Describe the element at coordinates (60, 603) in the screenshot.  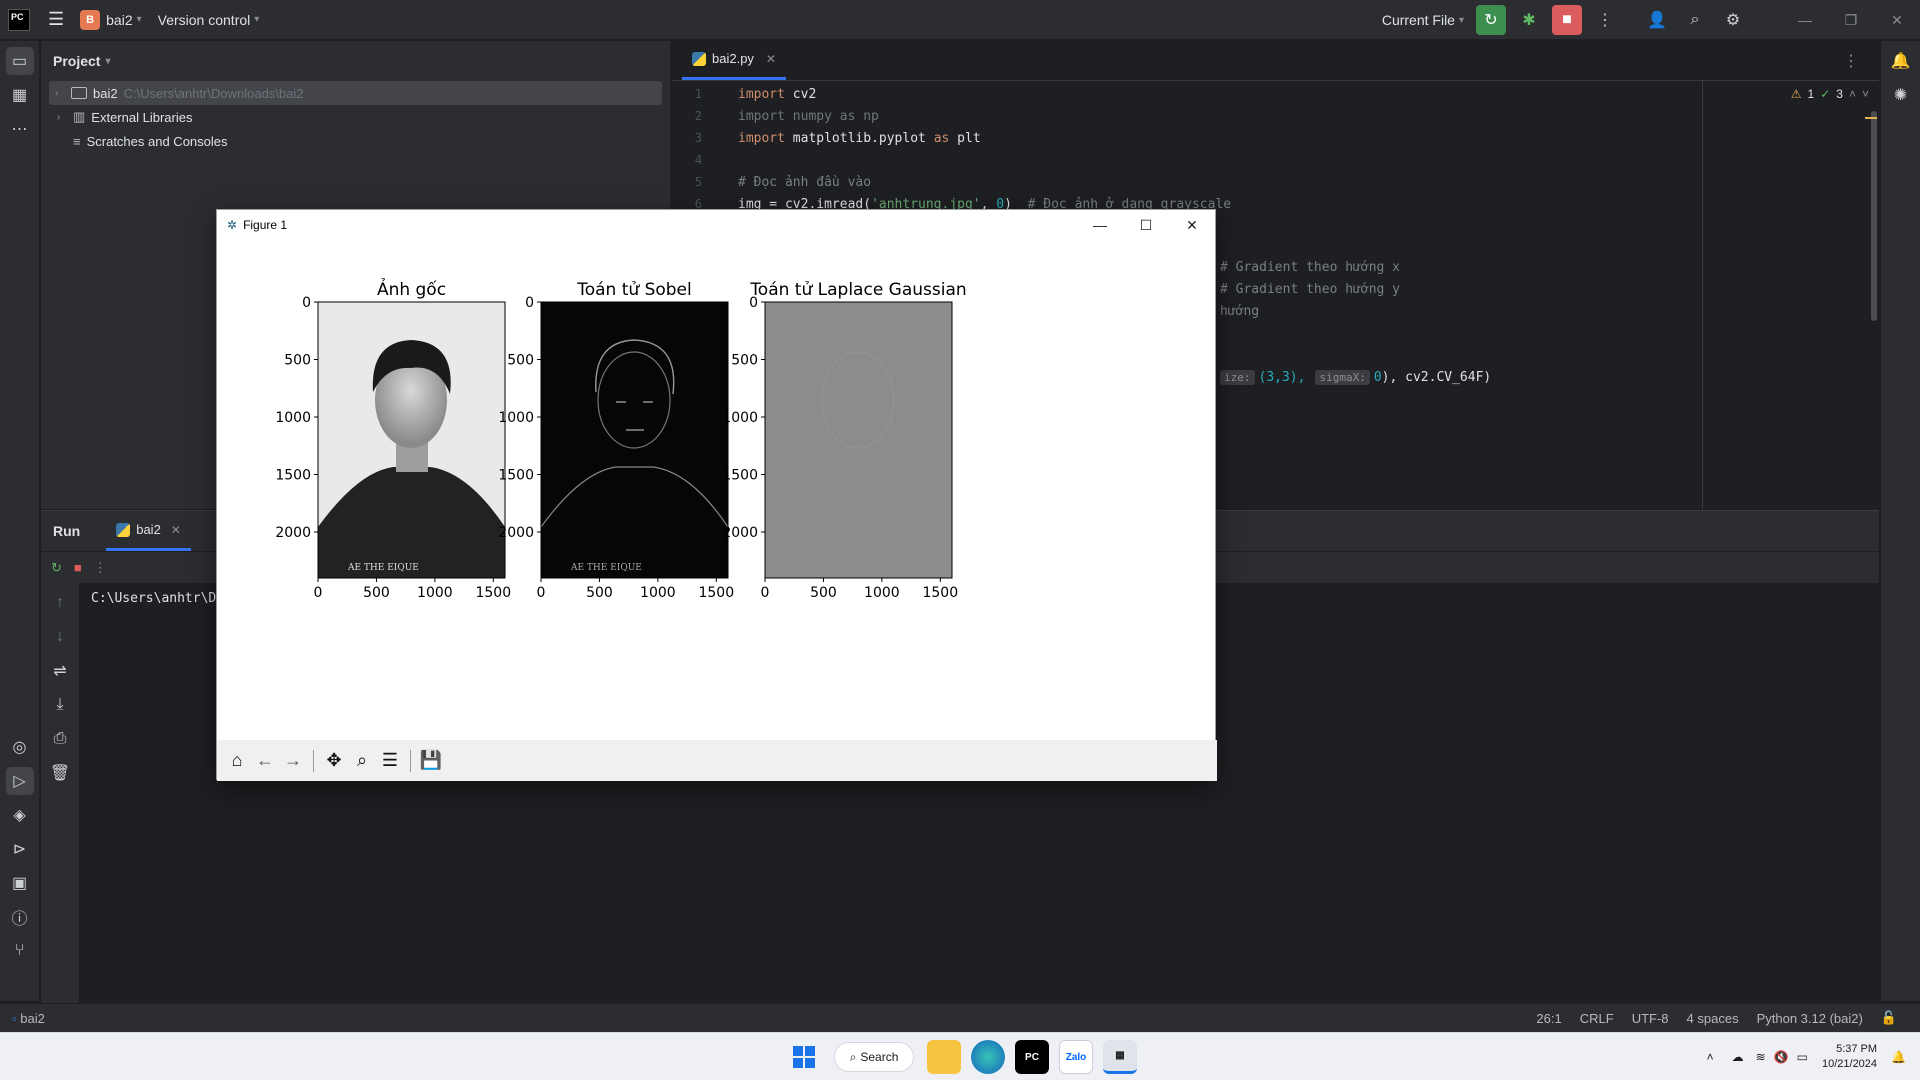
I see `scroll-up-icon: ↑` at that location.